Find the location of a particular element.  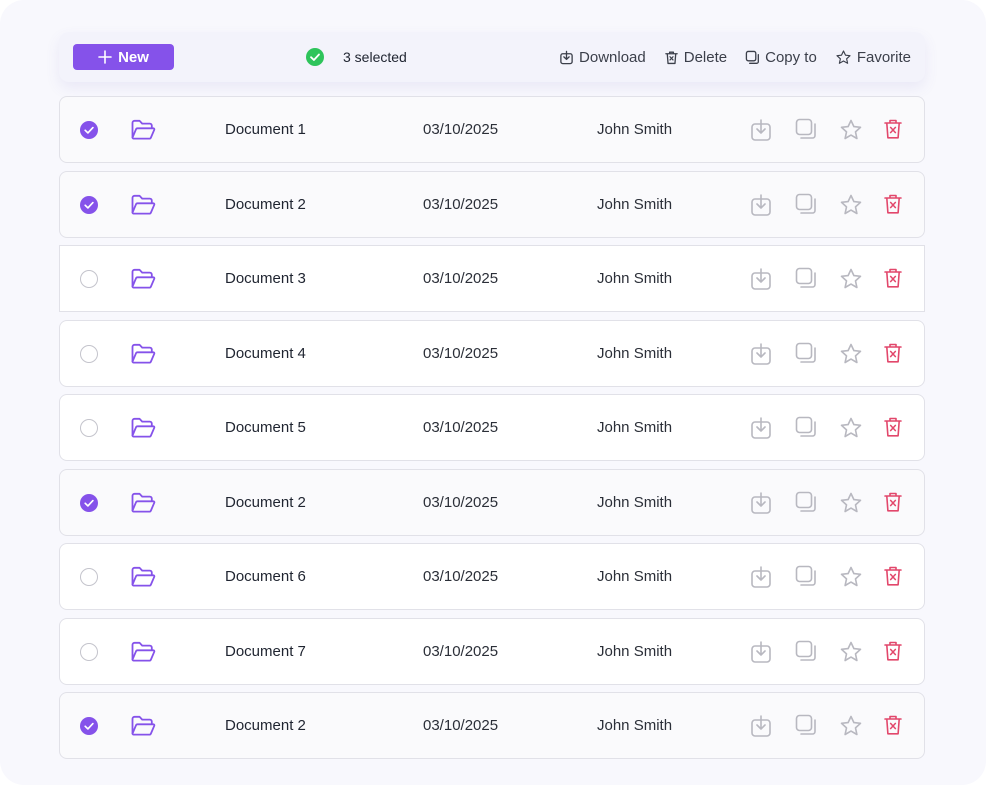

favorite-action: Favorite is located at coordinates (873, 57).